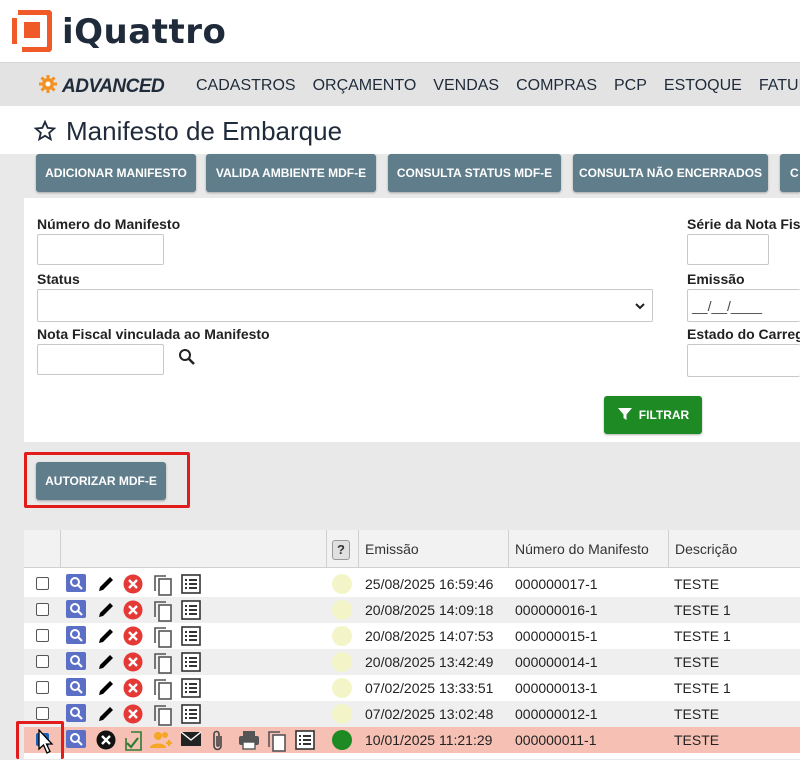 This screenshot has height=760, width=800. What do you see at coordinates (433, 549) in the screenshot?
I see `header-emission: Emissão` at bounding box center [433, 549].